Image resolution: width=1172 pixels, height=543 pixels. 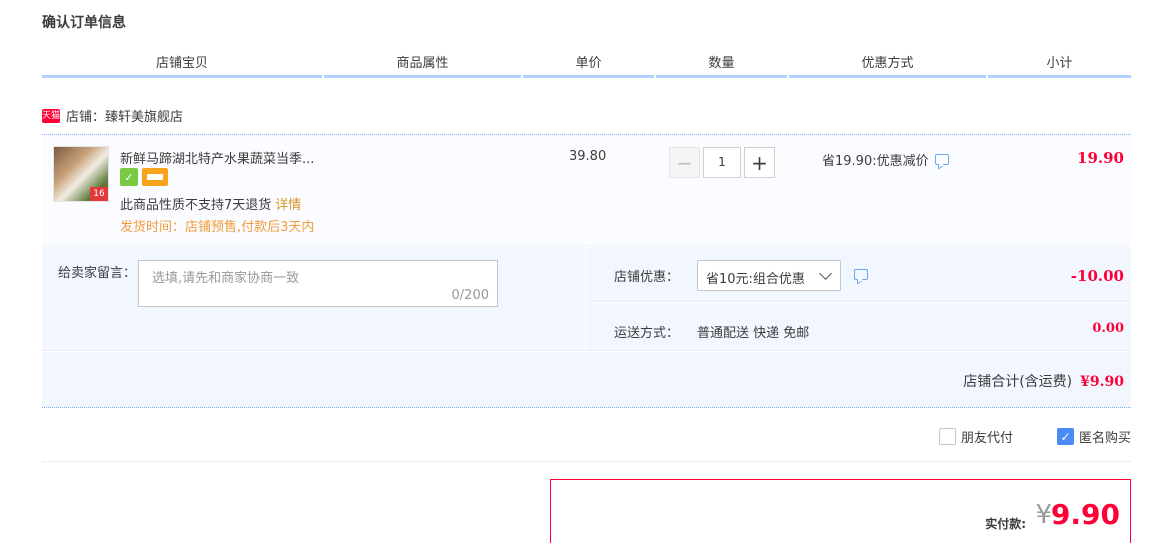 I want to click on increase-button: +, so click(x=759, y=162).